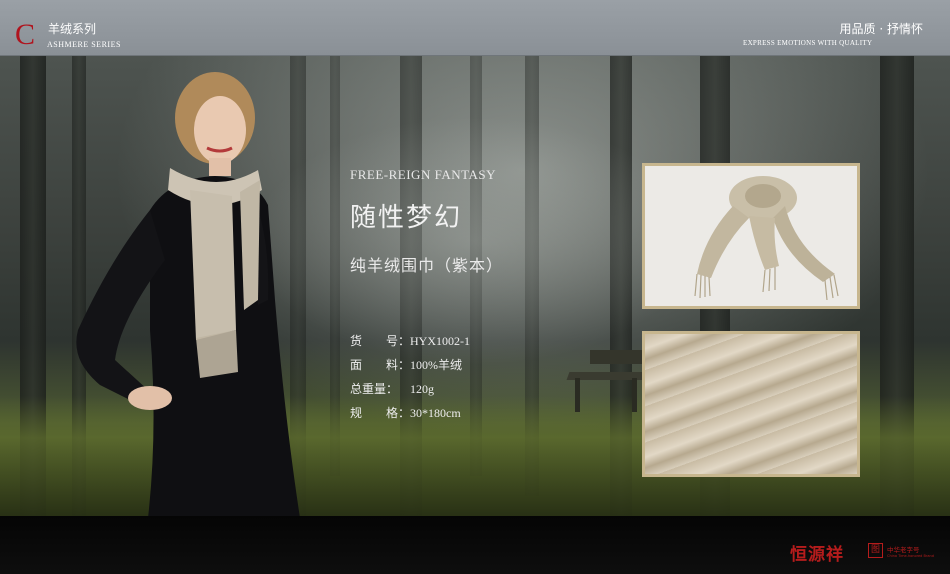 Image resolution: width=950 pixels, height=574 pixels. Describe the element at coordinates (881, 29) in the screenshot. I see `slogan-cn: 用品质 · 抒情怀` at that location.